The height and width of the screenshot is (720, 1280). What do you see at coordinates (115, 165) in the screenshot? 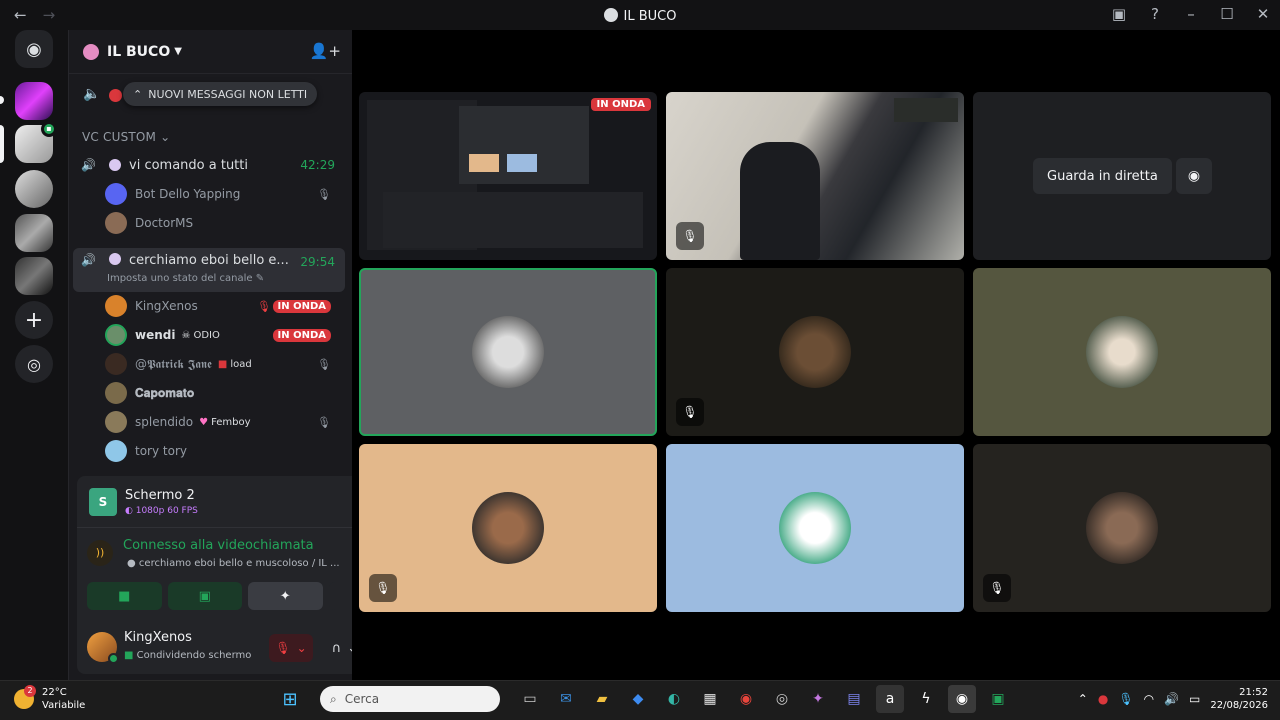
I see `channel-status-dot` at bounding box center [115, 165].